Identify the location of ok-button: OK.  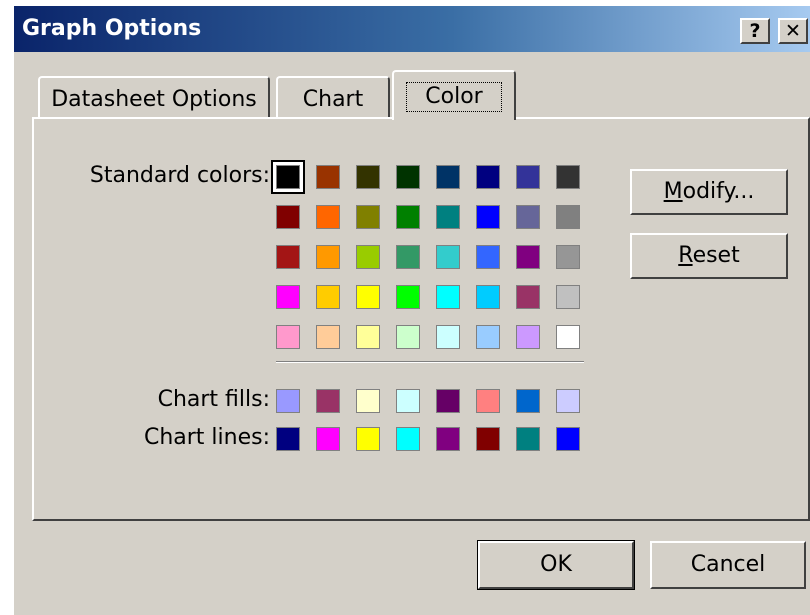
(556, 565).